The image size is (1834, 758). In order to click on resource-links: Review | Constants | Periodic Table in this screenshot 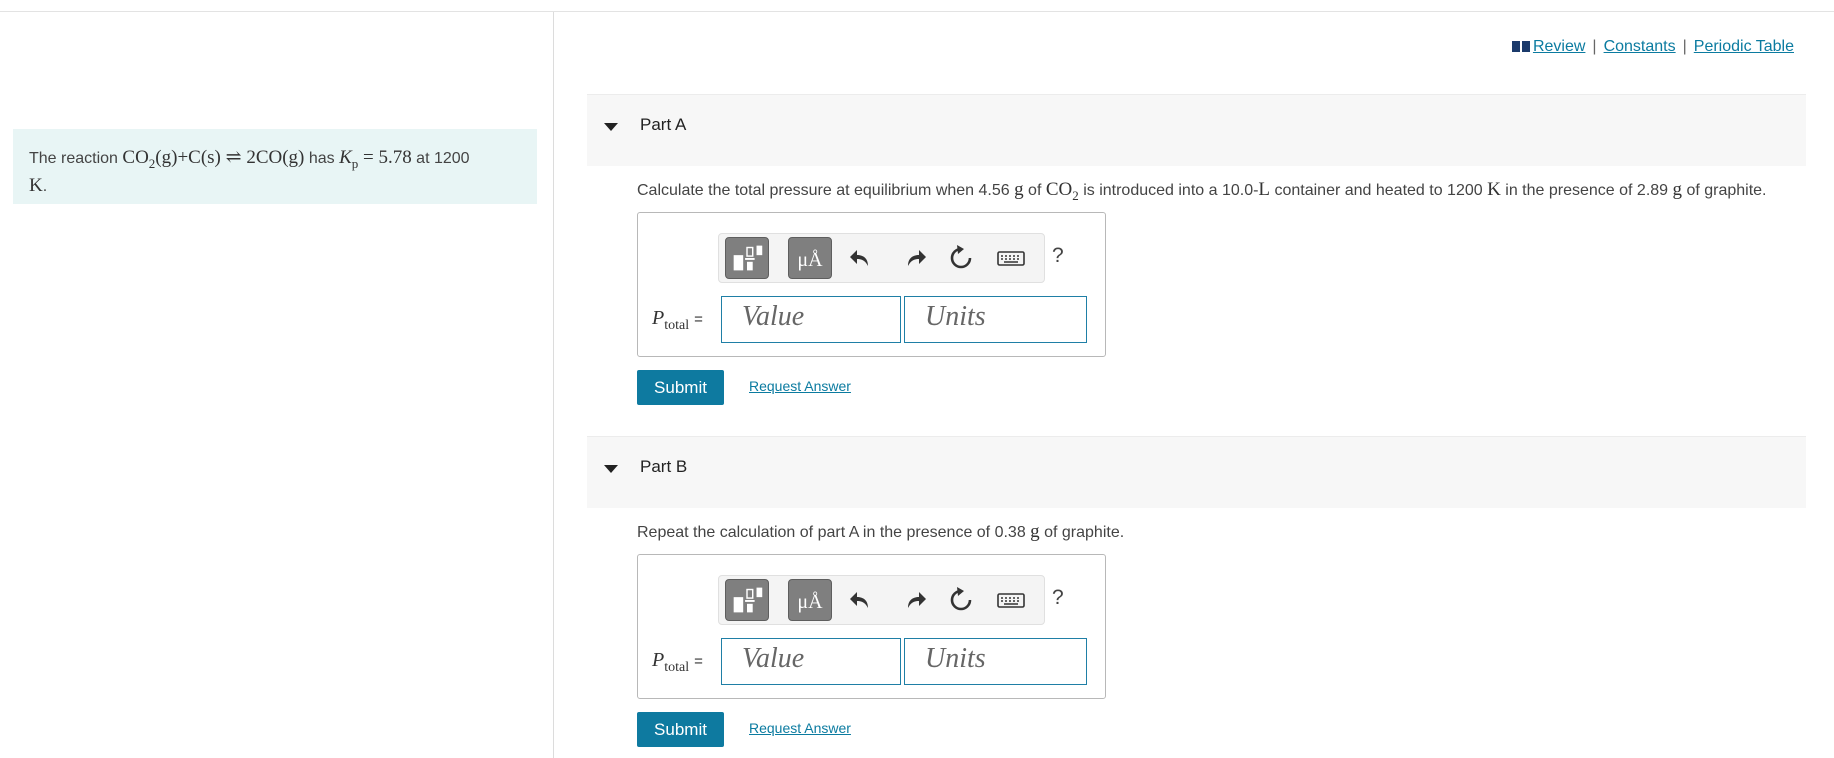, I will do `click(1652, 47)`.